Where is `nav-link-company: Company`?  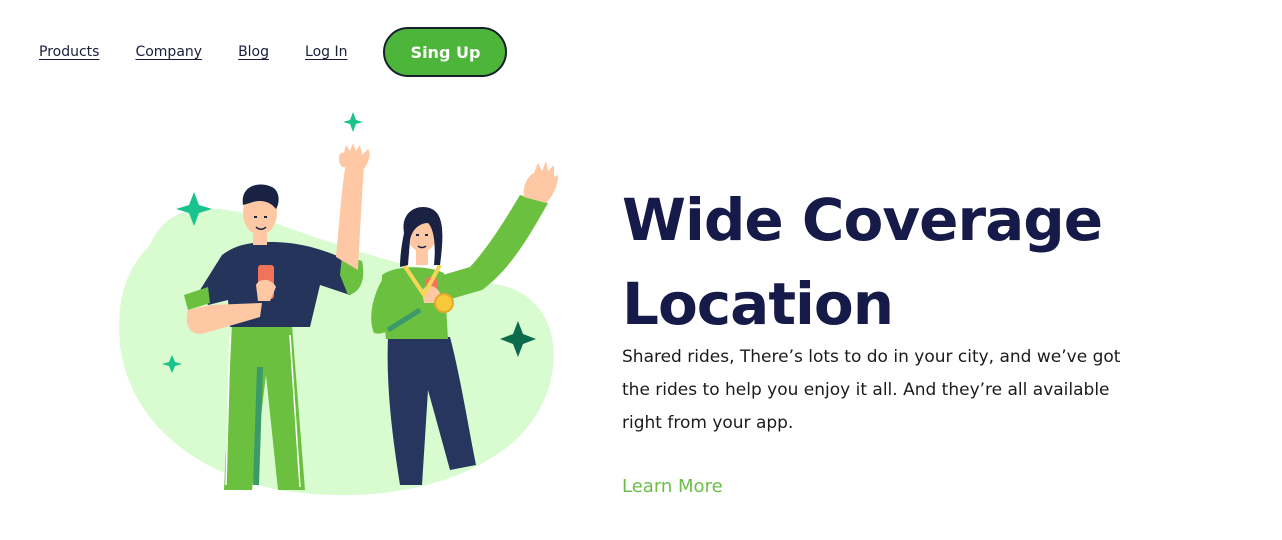 nav-link-company: Company is located at coordinates (168, 52).